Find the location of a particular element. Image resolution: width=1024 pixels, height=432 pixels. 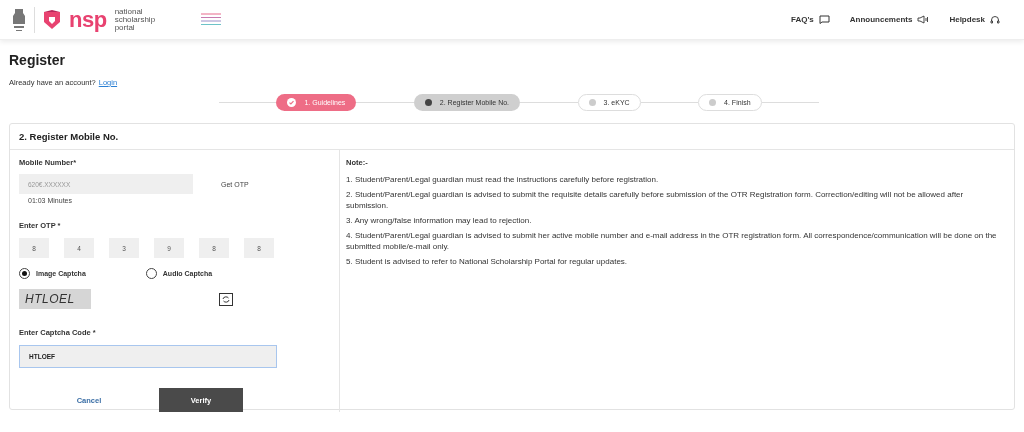

nav-link: Helpdesk is located at coordinates (974, 19).